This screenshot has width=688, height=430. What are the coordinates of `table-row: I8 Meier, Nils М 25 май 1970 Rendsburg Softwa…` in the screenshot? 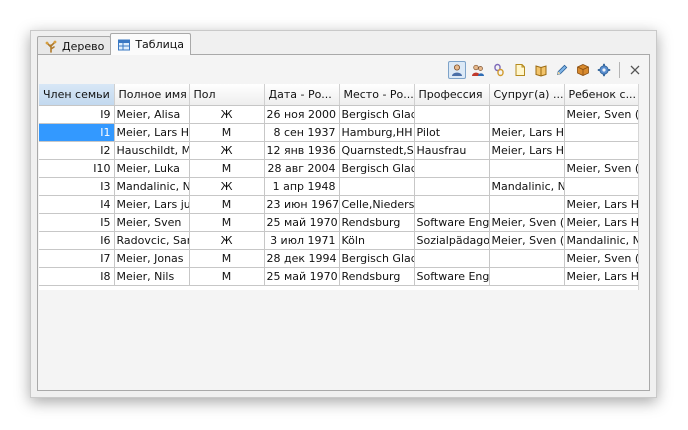 It's located at (338, 276).